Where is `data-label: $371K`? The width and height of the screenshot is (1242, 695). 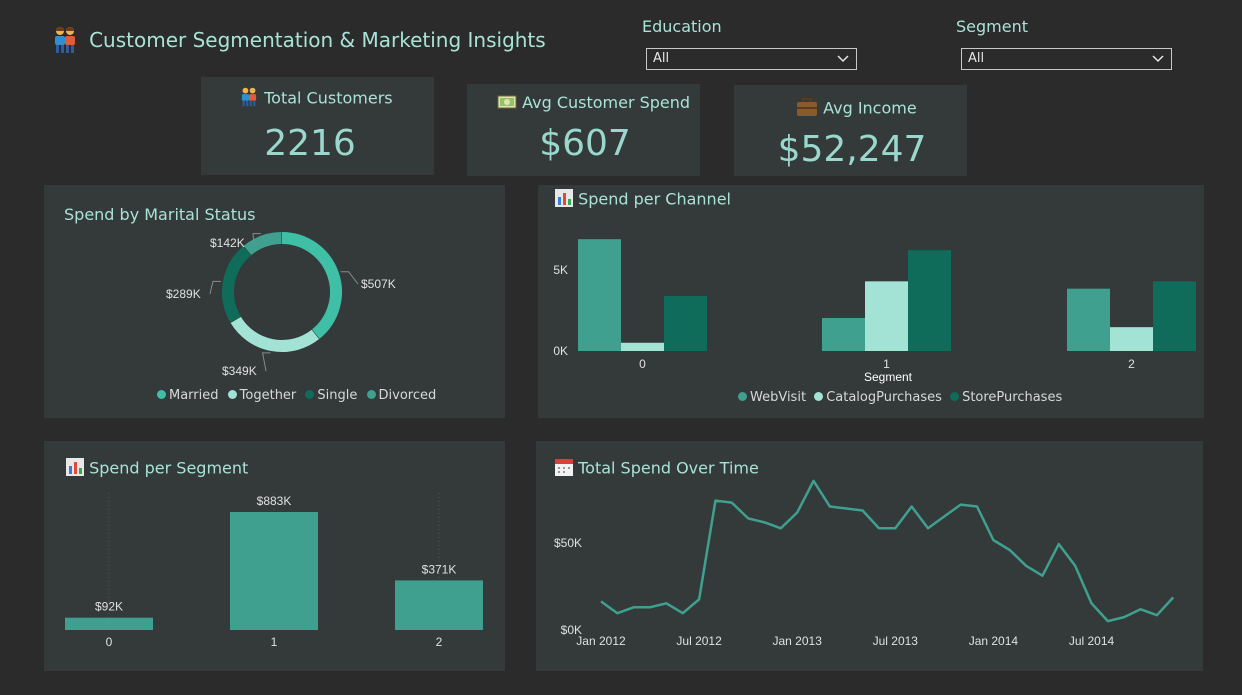
data-label: $371K is located at coordinates (439, 569).